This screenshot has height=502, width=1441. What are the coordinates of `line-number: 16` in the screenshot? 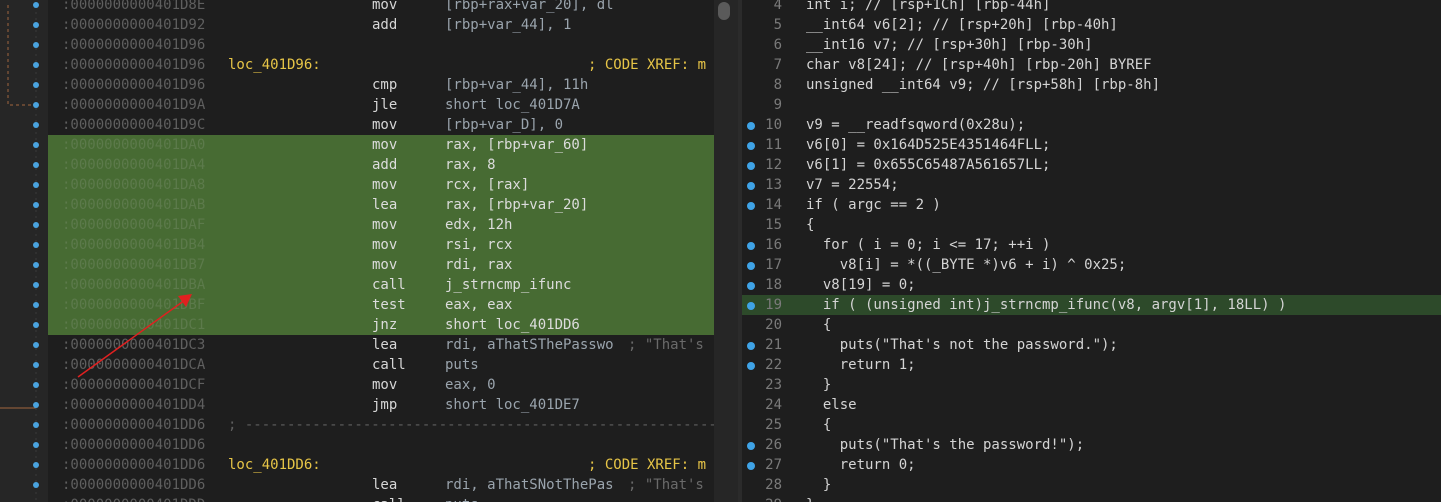 It's located at (773, 245).